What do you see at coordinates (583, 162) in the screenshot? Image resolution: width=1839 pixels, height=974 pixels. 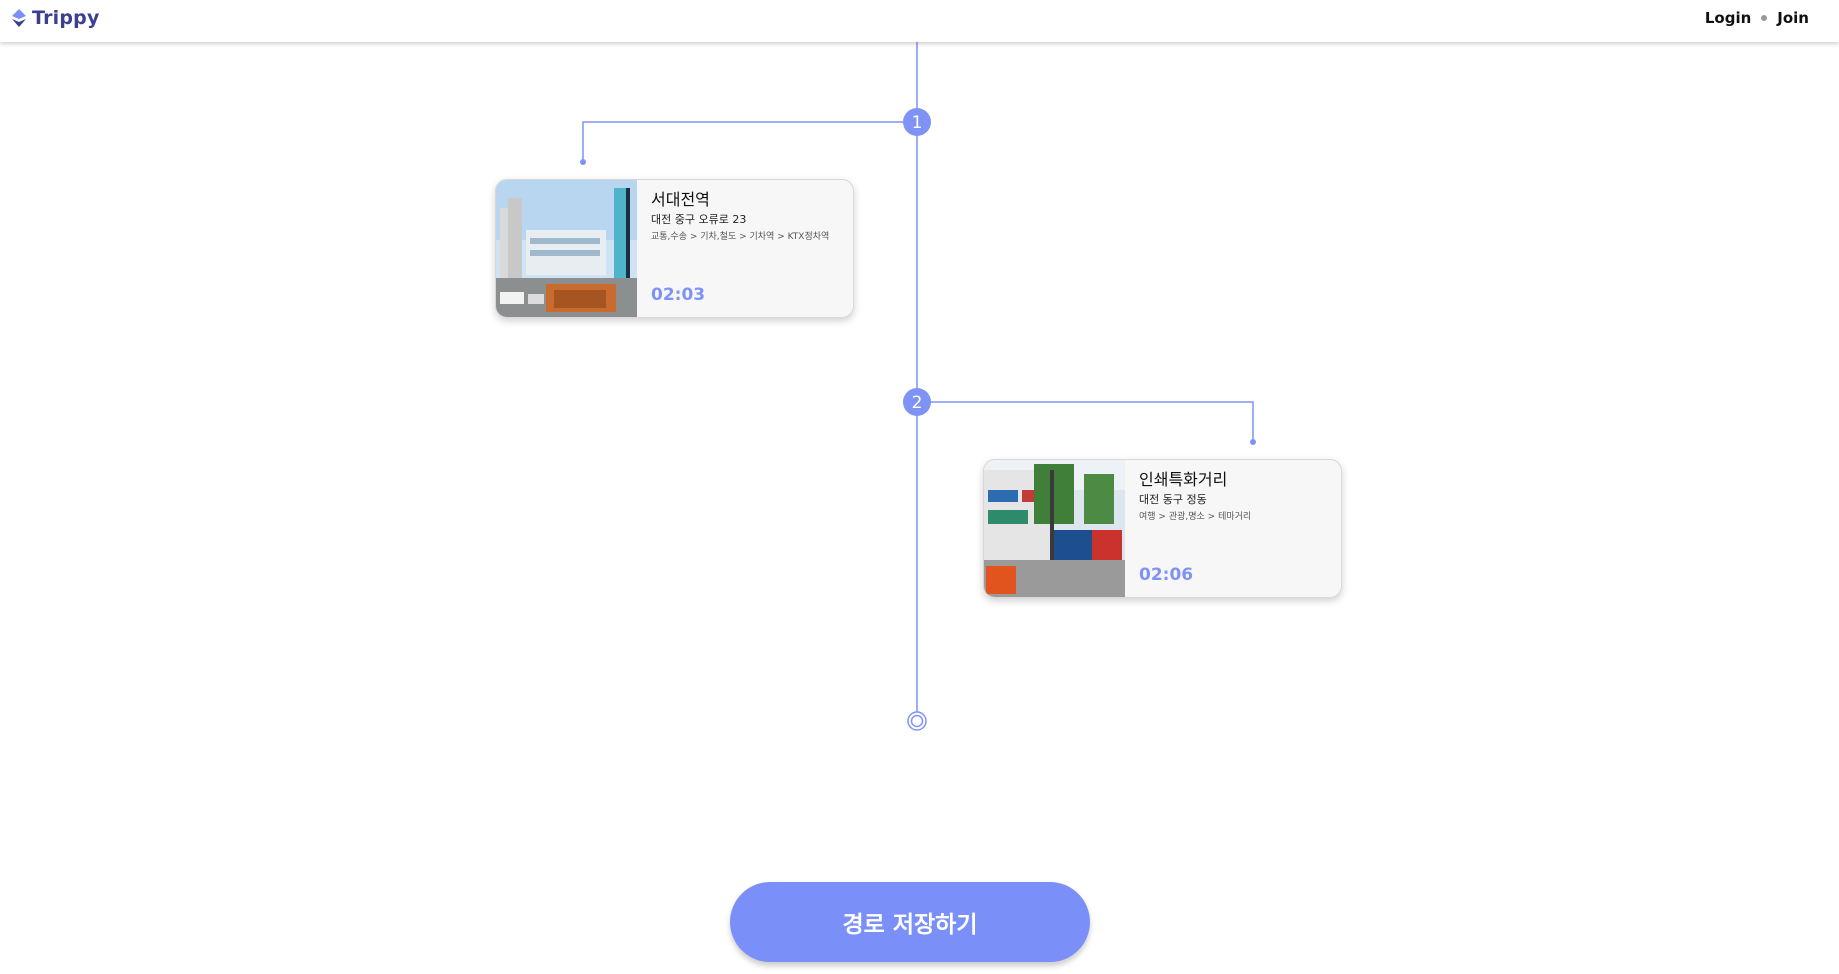 I see `stop-1-connector-dot` at bounding box center [583, 162].